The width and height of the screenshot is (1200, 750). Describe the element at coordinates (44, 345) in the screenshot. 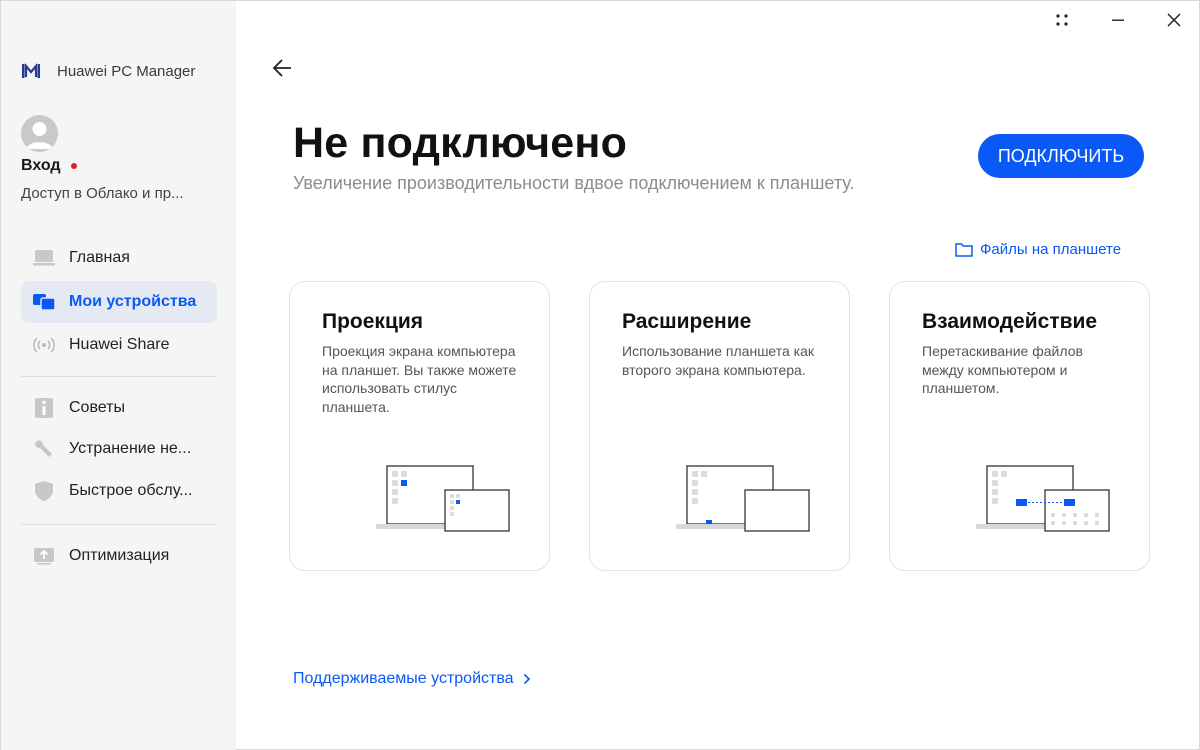

I see `share-wireless-icon` at that location.